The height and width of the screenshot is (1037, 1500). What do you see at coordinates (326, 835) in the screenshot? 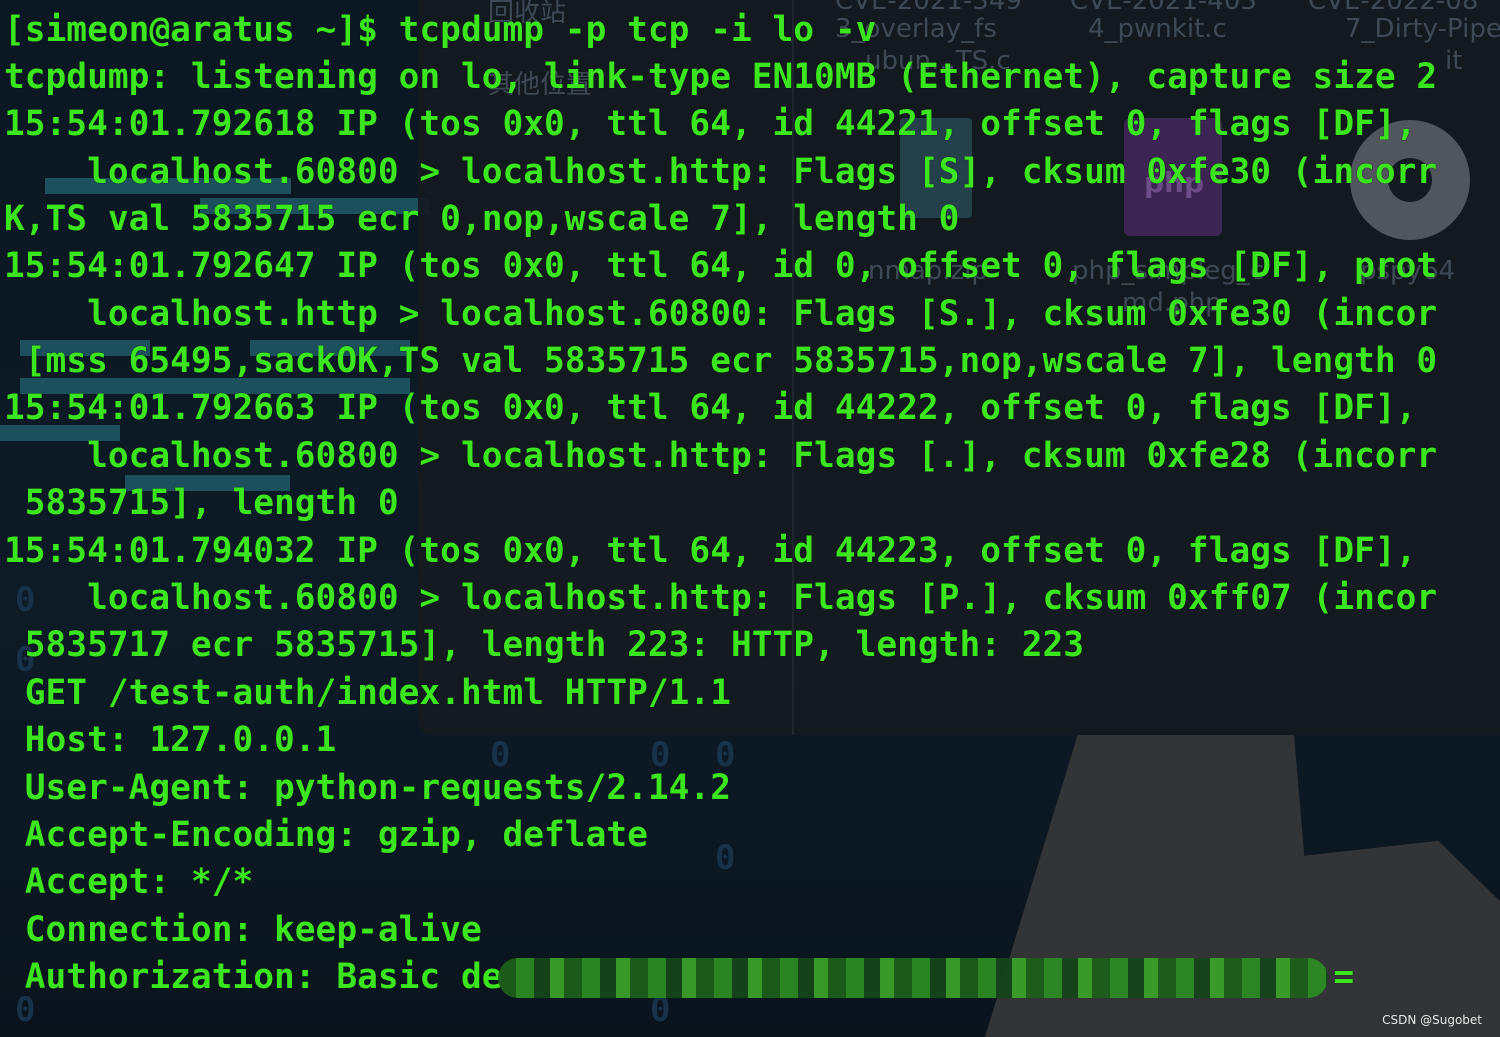
I see `terminal-line: Accept-Encoding: gzip, deflate` at bounding box center [326, 835].